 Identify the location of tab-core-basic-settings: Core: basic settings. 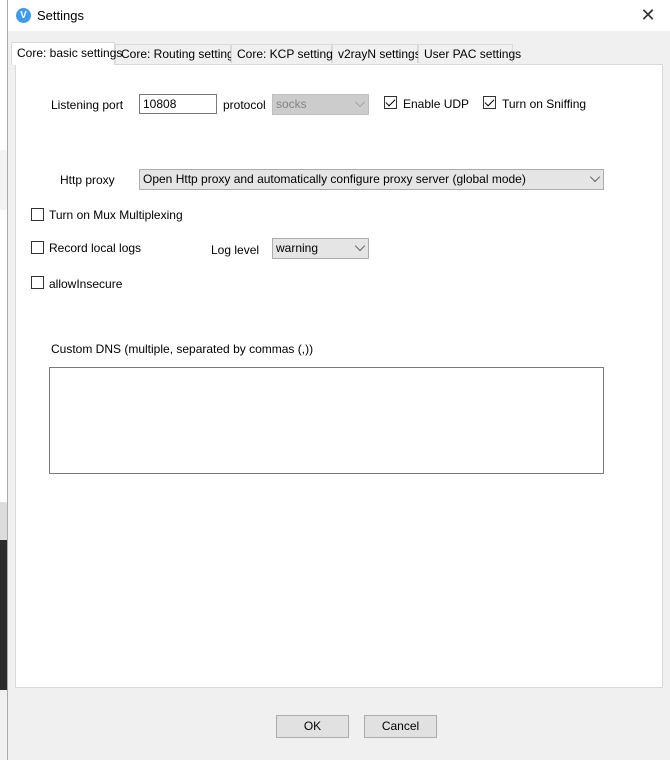
(66, 53).